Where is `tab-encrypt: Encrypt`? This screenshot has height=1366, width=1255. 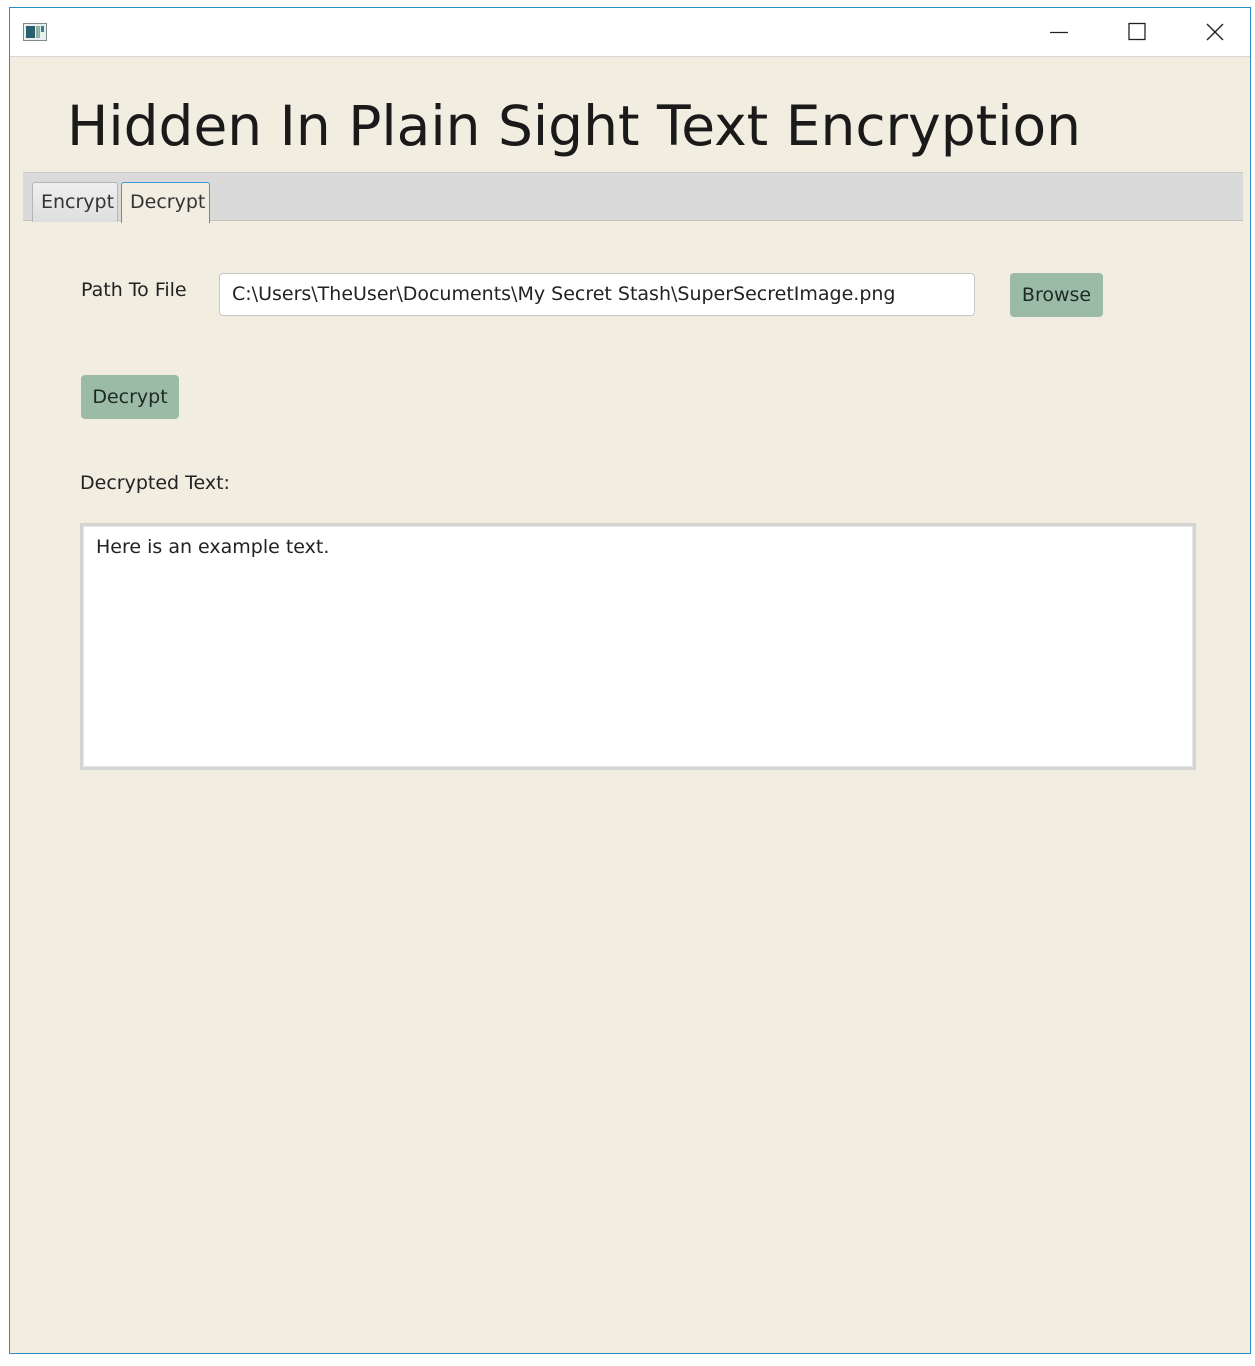 tab-encrypt: Encrypt is located at coordinates (75, 202).